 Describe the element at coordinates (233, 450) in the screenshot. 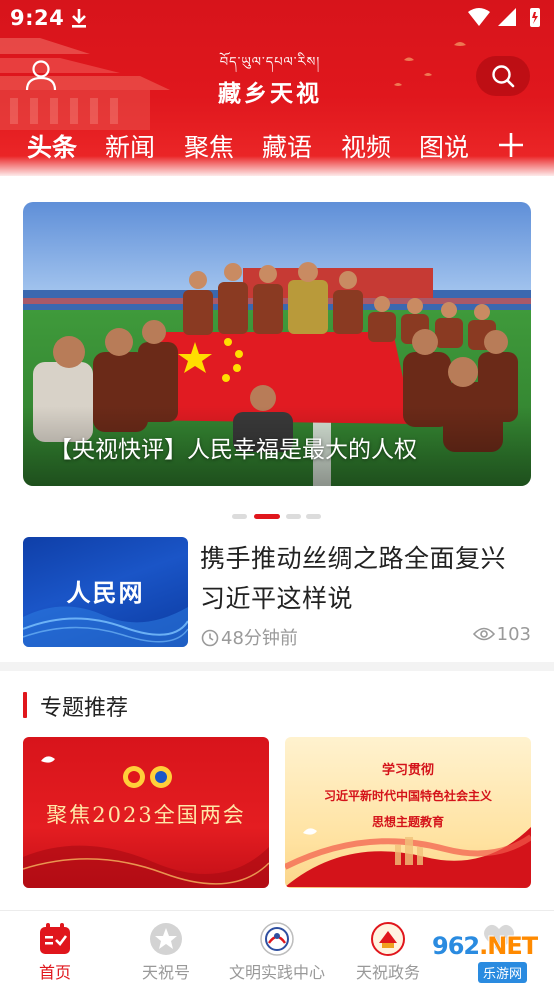

I see `banner-title: 【央视快评】人民幸福是最大的人权` at that location.